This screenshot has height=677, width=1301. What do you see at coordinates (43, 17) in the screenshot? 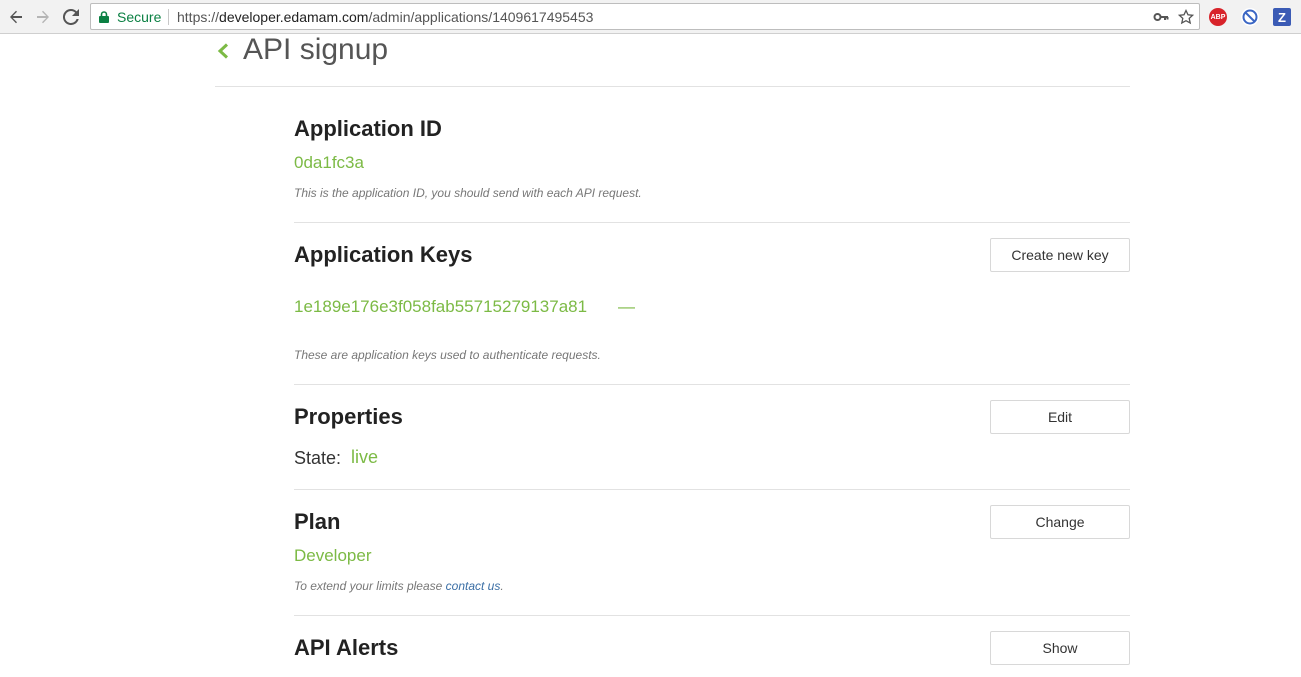
I see `forward-icon` at bounding box center [43, 17].